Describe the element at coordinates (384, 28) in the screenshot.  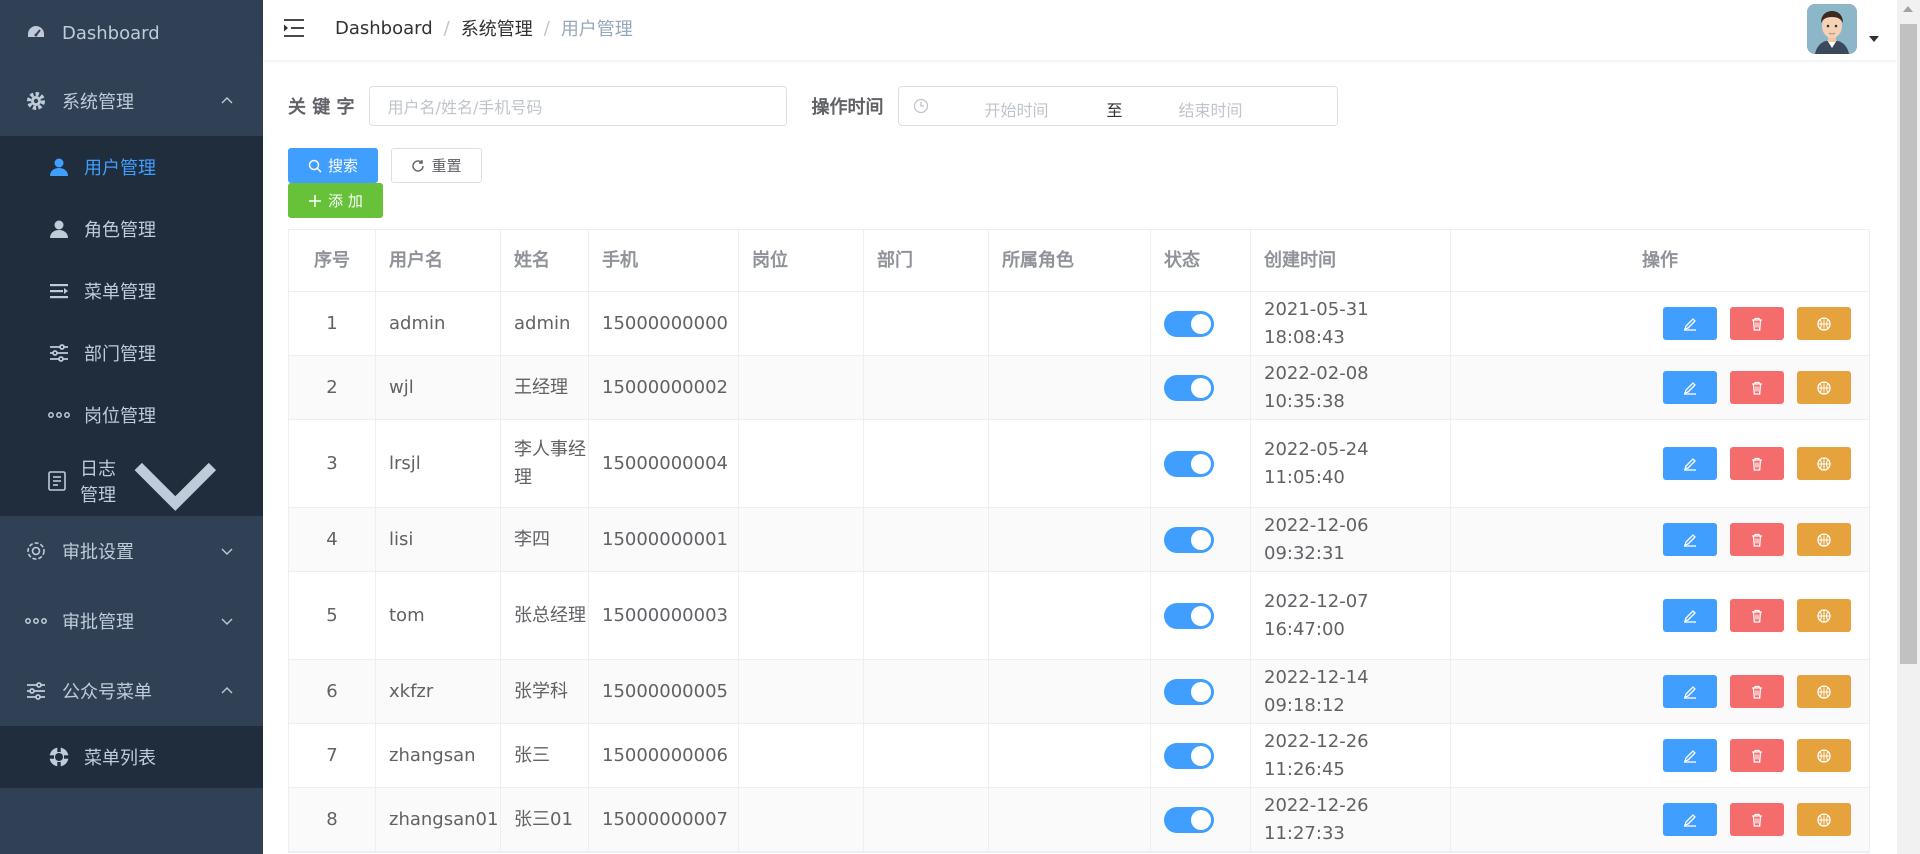
I see `breadcrumb-dashboard: Dashboard` at that location.